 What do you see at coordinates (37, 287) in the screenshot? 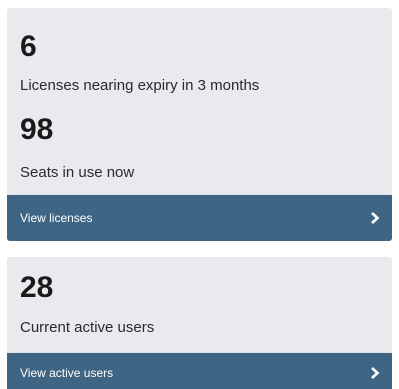
I see `active-users-count: 28` at bounding box center [37, 287].